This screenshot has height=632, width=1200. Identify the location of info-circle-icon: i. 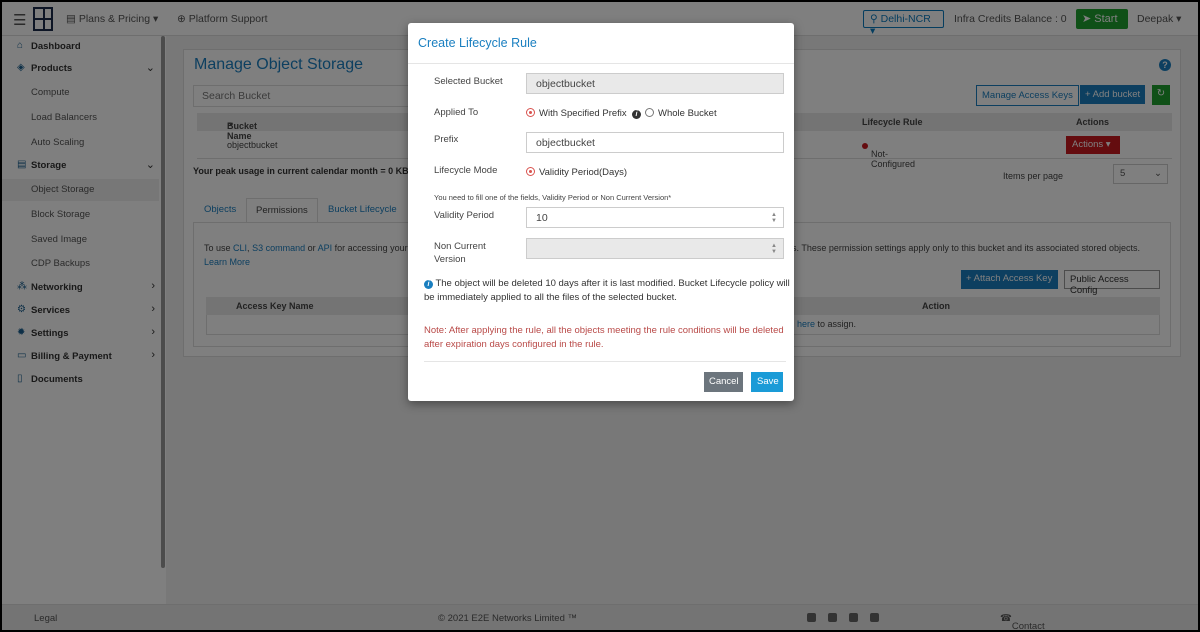
(428, 284).